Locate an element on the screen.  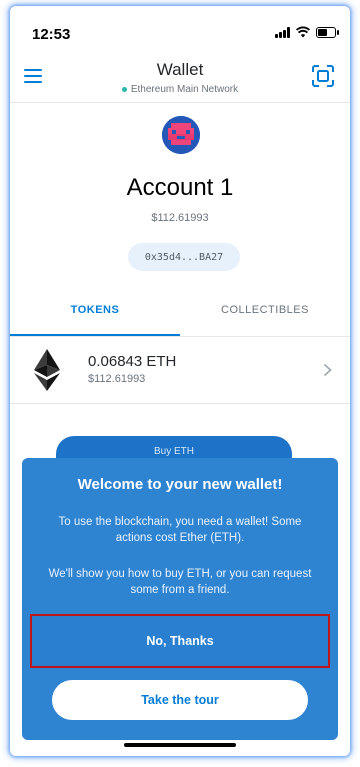
tab-collectibles: COLLECTIBLES is located at coordinates (265, 315).